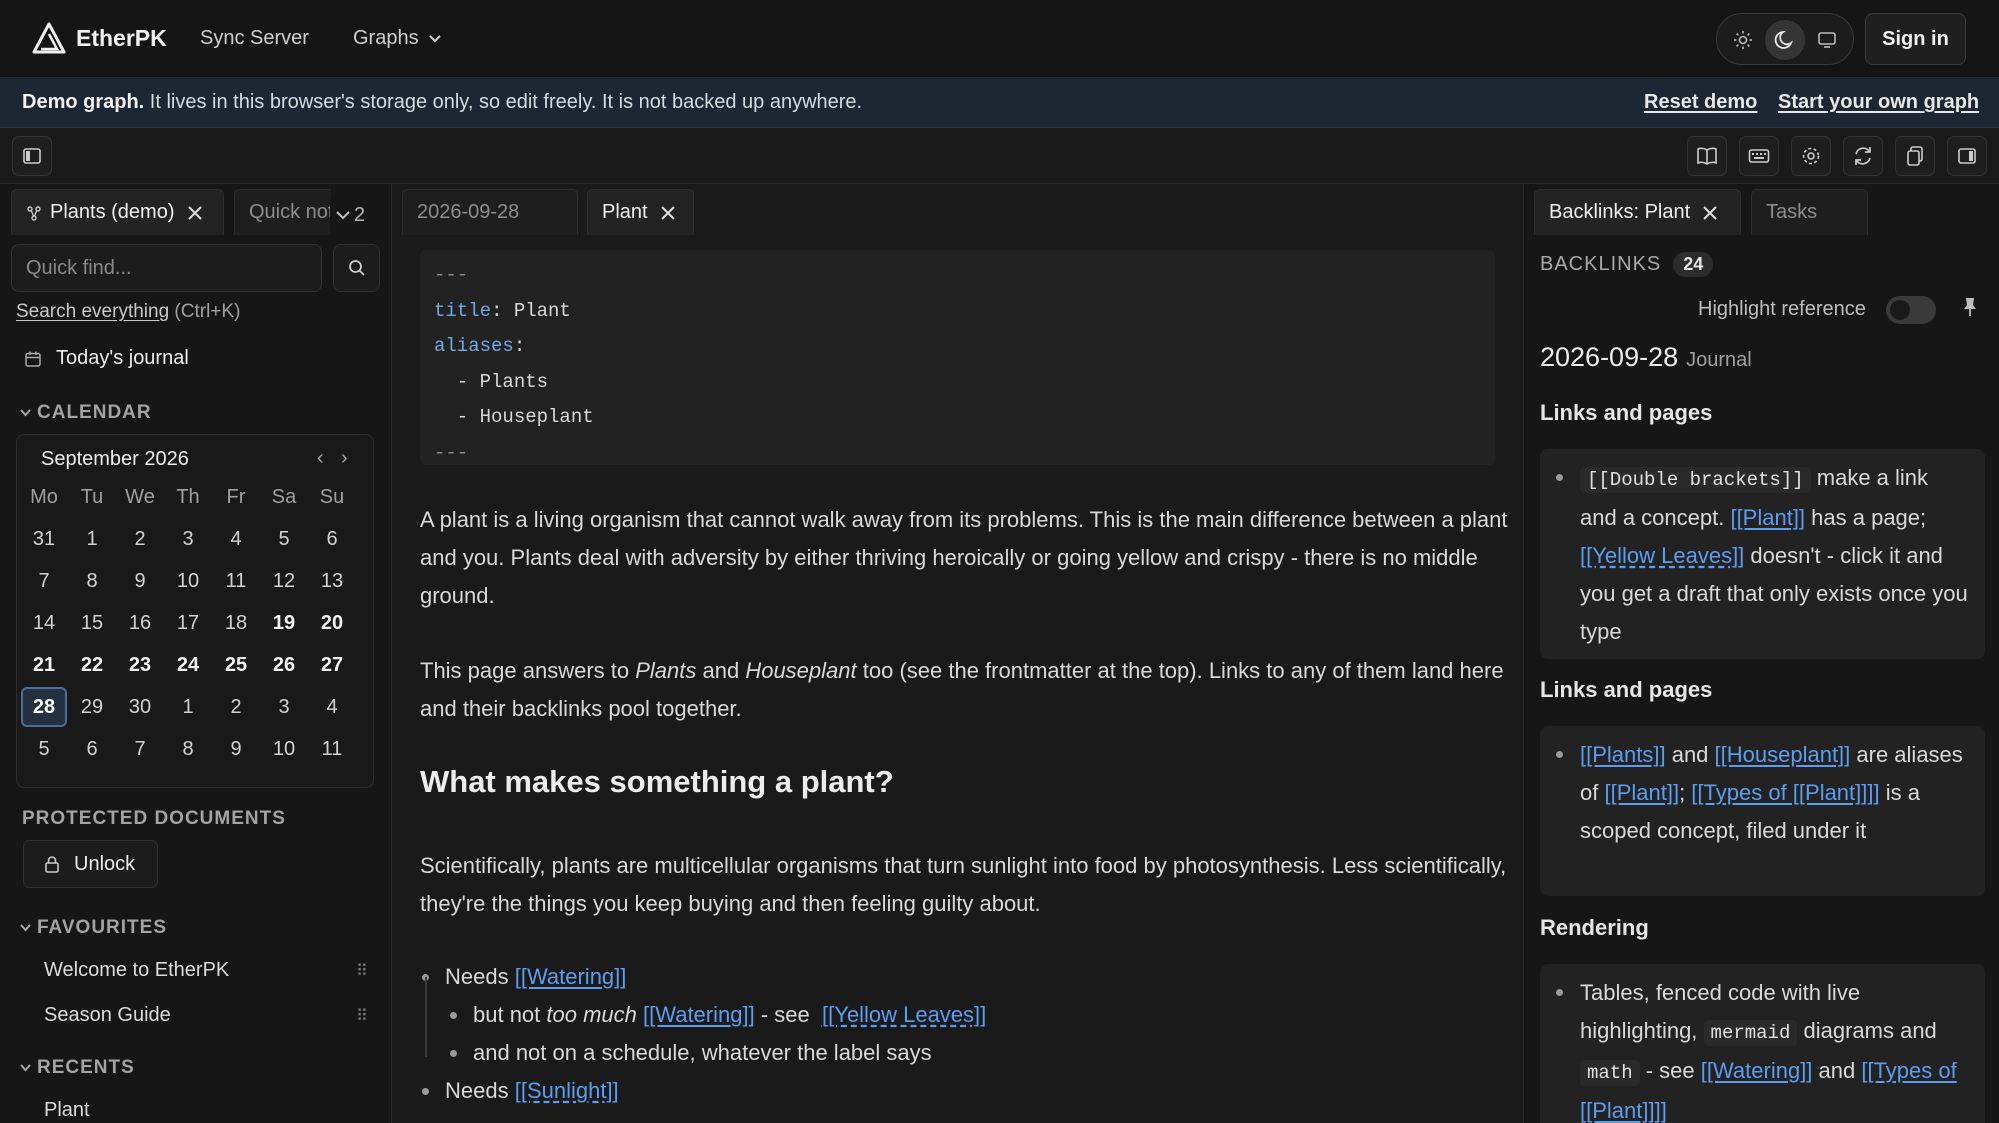 This screenshot has width=1999, height=1123. What do you see at coordinates (90, 864) in the screenshot?
I see `unlock-button: Unlock` at bounding box center [90, 864].